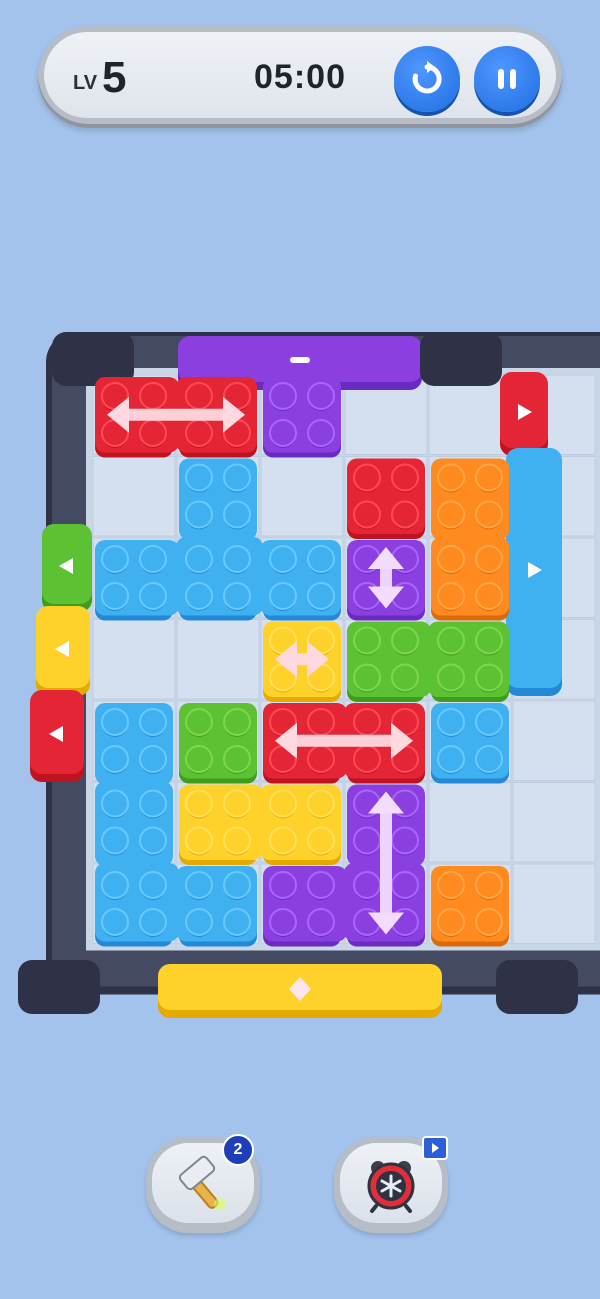 This screenshot has height=1299, width=600. Describe the element at coordinates (386, 580) in the screenshot. I see `block-purple-small` at that location.